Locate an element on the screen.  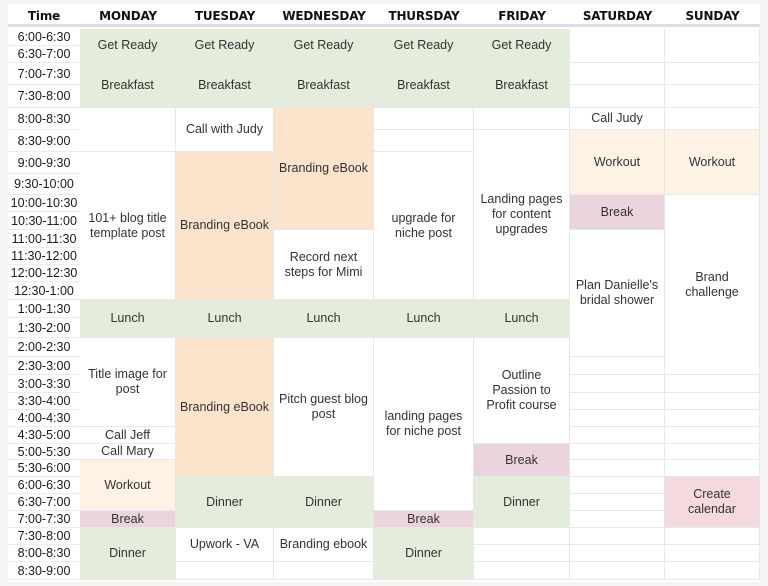
time-slot-label: 4:30-5:00 is located at coordinates (44, 435).